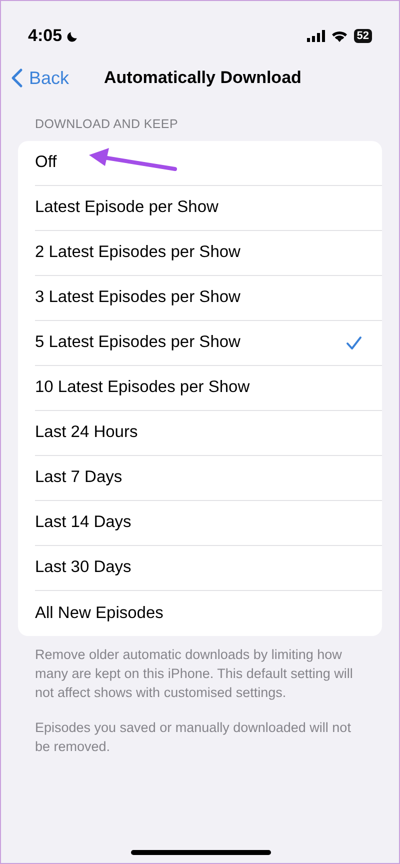  I want to click on signal-icon, so click(315, 36).